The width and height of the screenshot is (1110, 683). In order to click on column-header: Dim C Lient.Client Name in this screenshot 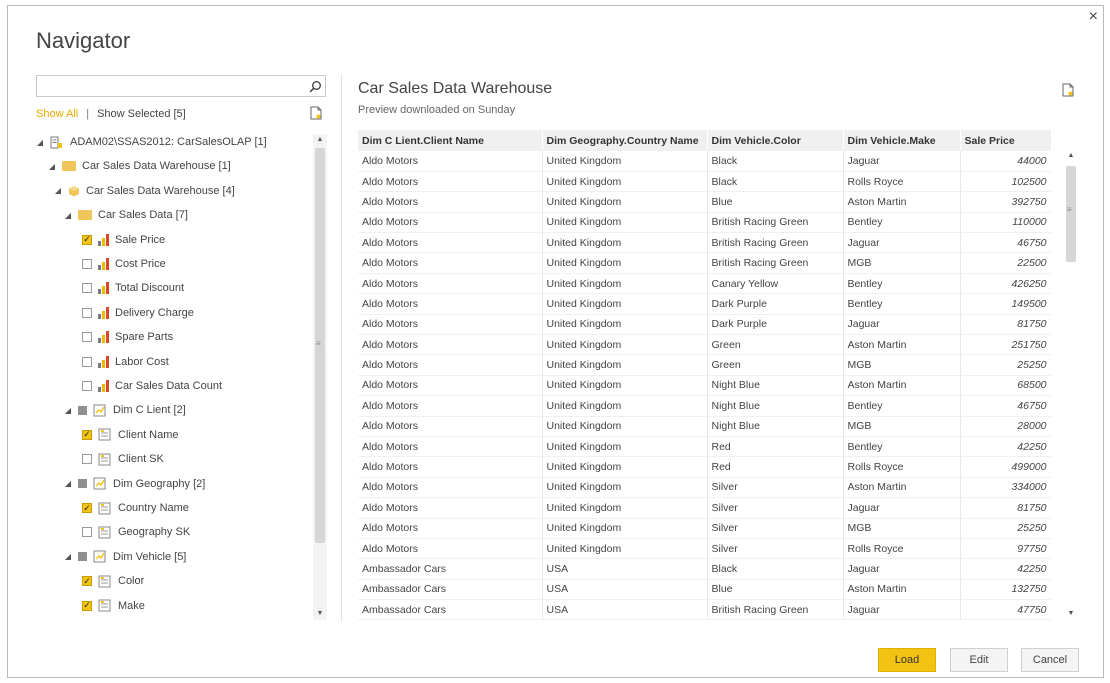, I will do `click(450, 140)`.